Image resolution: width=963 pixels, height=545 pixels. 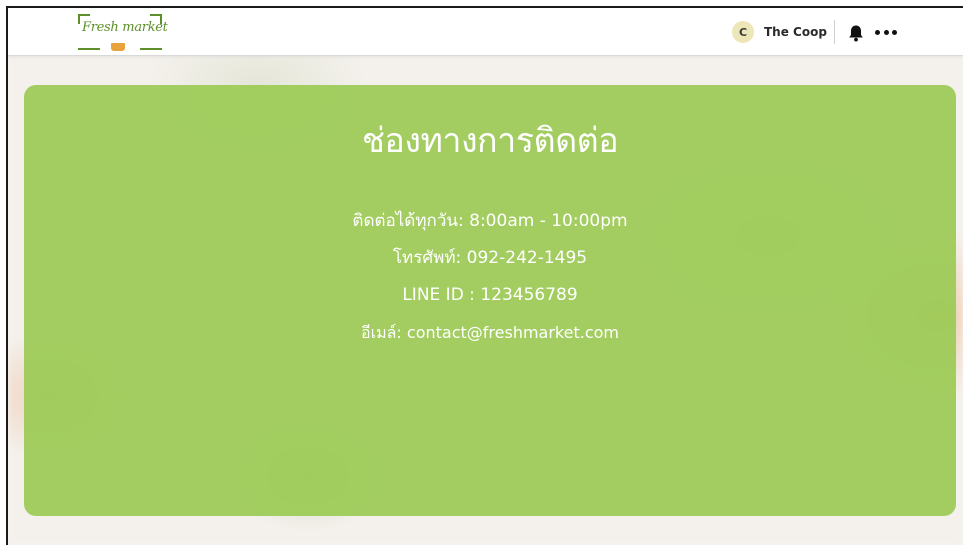 I want to click on fresh-market-logo: Fresh market, so click(x=123, y=32).